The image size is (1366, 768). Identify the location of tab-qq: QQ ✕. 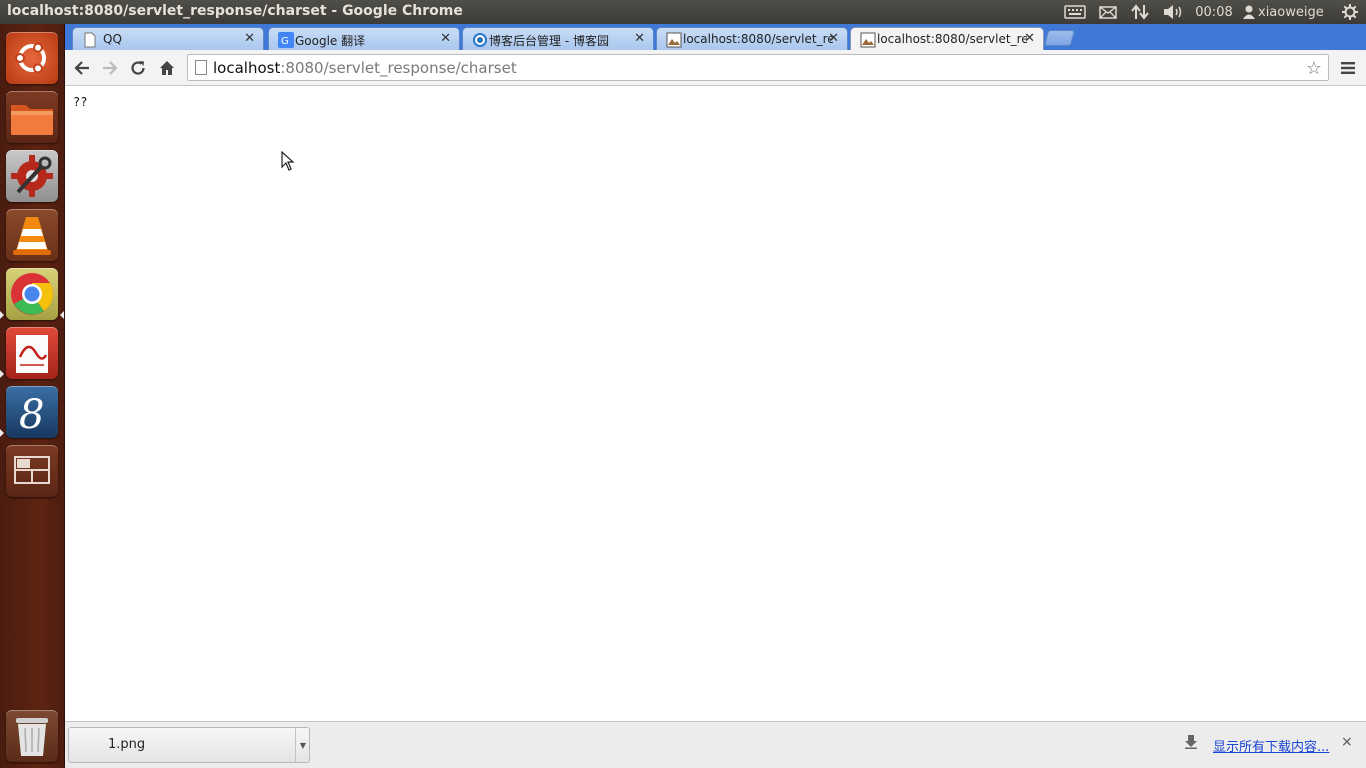
(168, 38).